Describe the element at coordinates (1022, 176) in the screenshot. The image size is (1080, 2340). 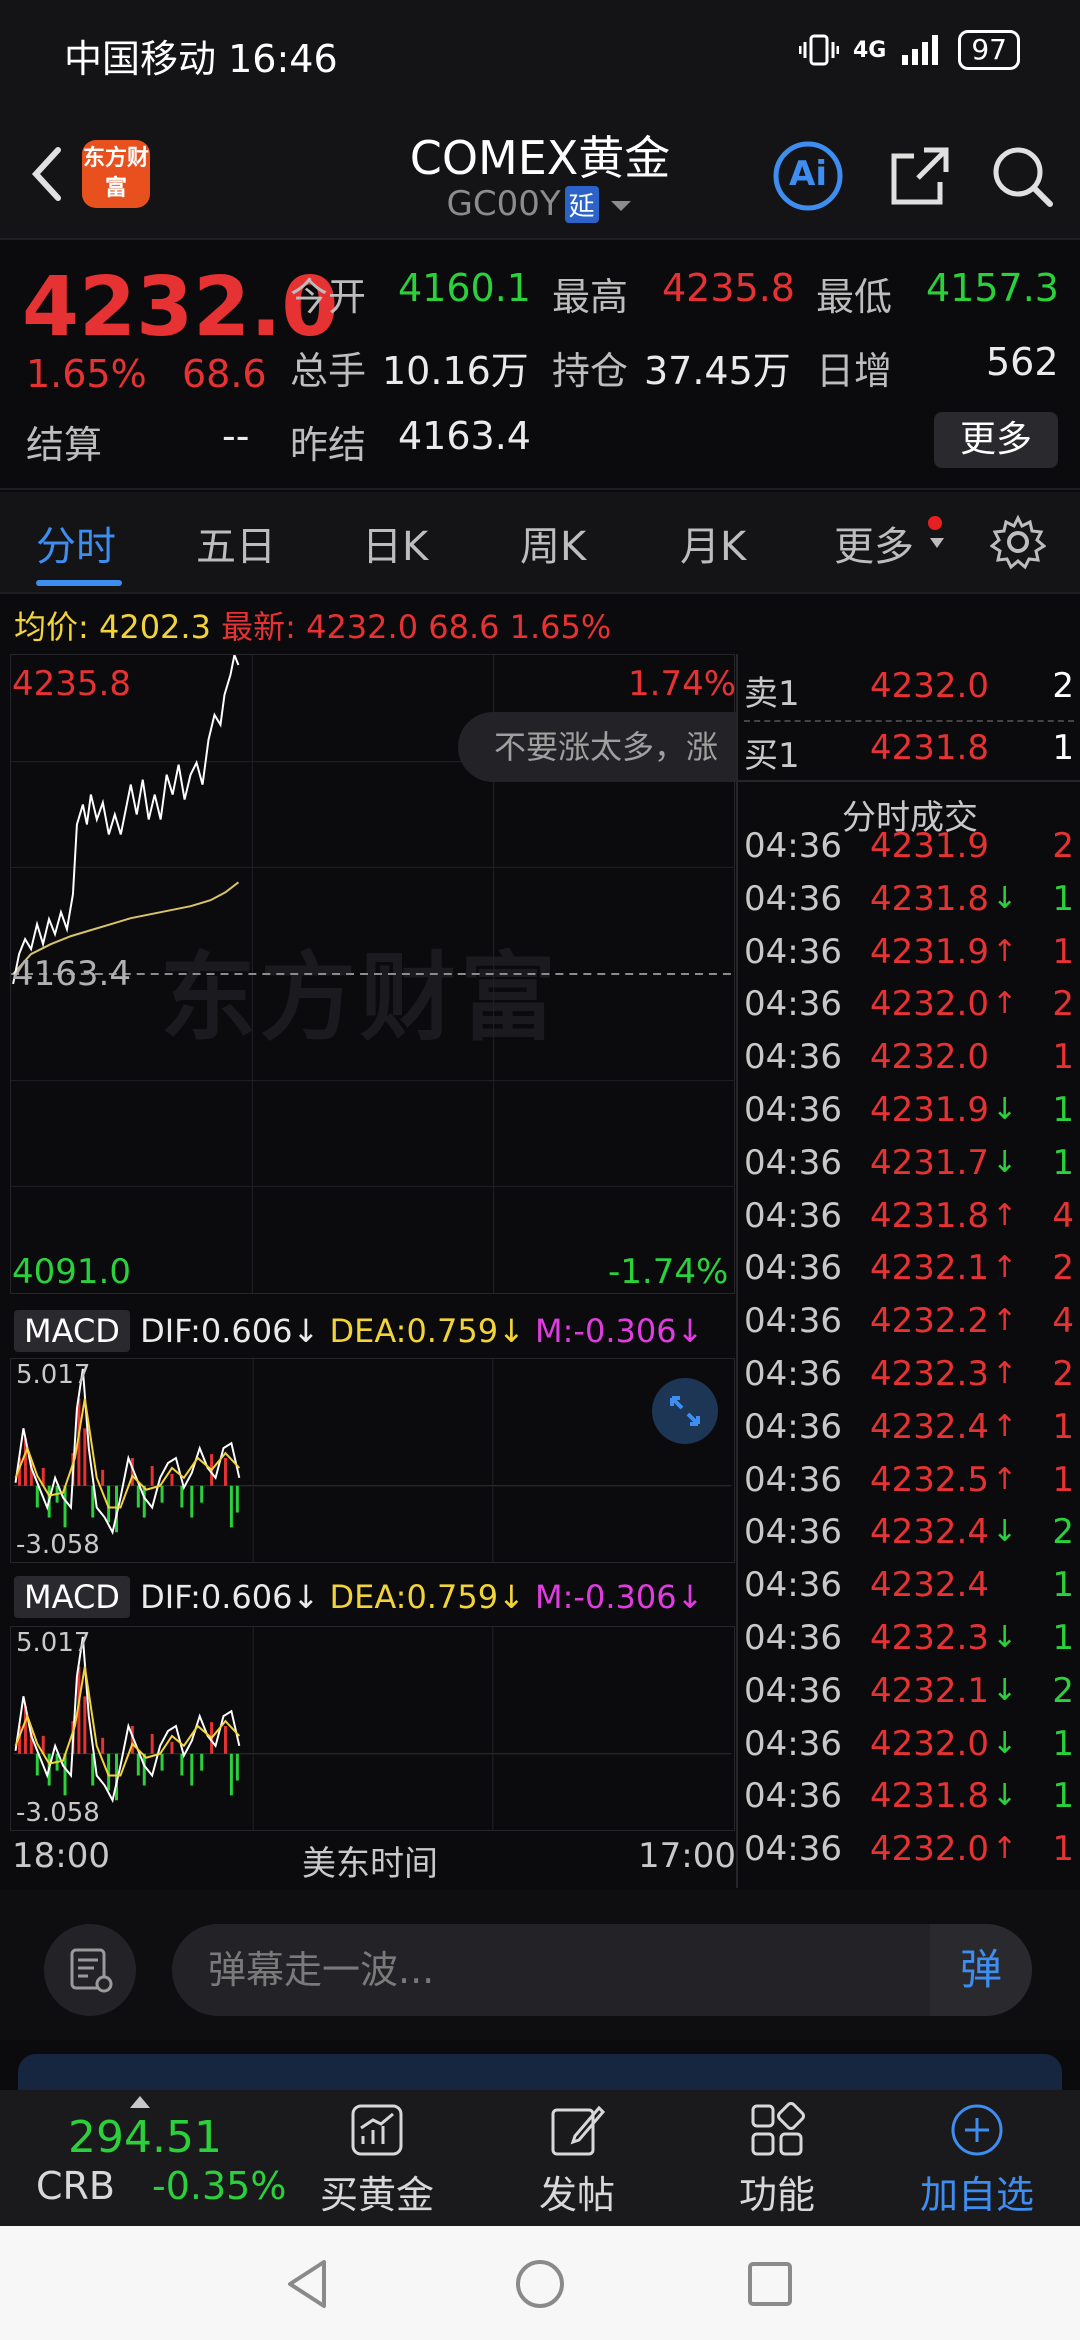
I see `search-icon` at that location.